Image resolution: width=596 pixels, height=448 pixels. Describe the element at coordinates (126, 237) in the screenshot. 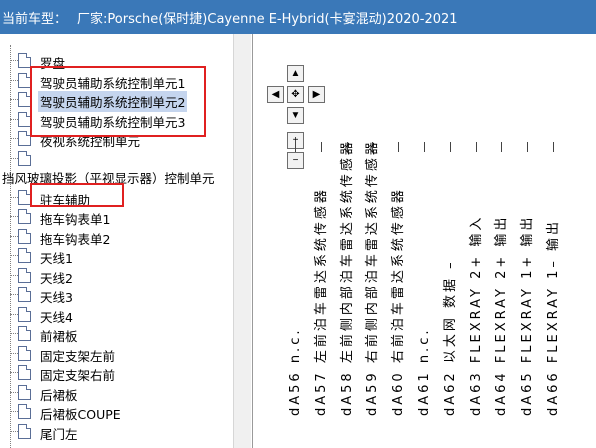

I see `tree-item: 拖车钩表单2` at that location.